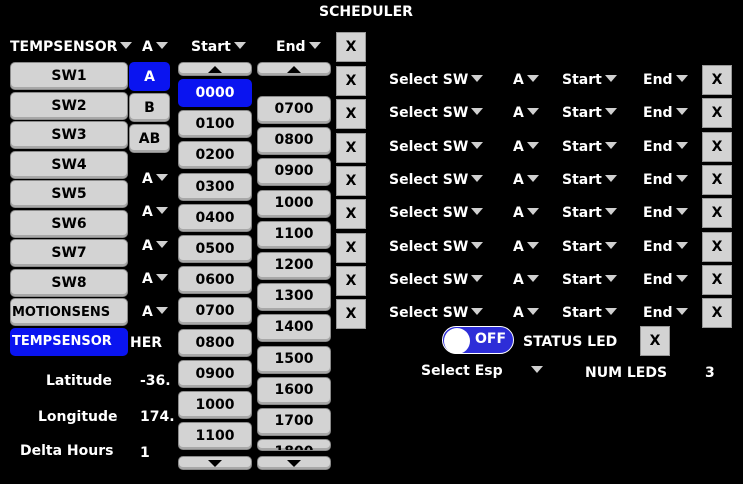 This screenshot has height=484, width=743. What do you see at coordinates (215, 463) in the screenshot?
I see `start-scroll-down-button` at bounding box center [215, 463].